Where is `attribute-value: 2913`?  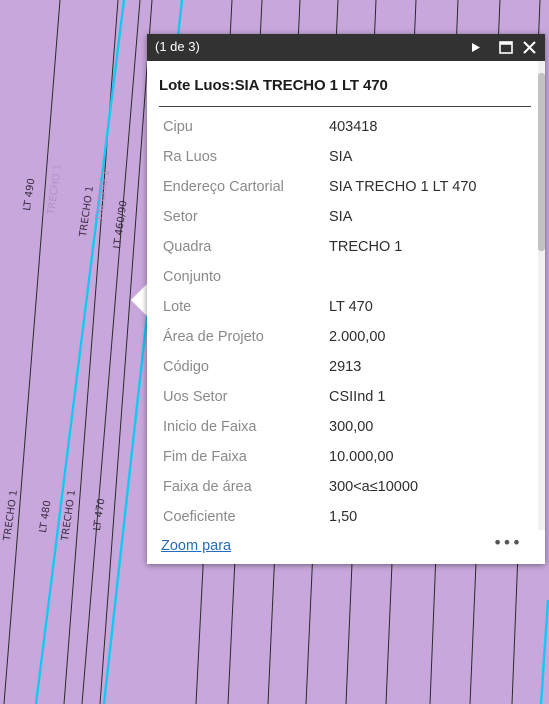
attribute-value: 2913 is located at coordinates (345, 367).